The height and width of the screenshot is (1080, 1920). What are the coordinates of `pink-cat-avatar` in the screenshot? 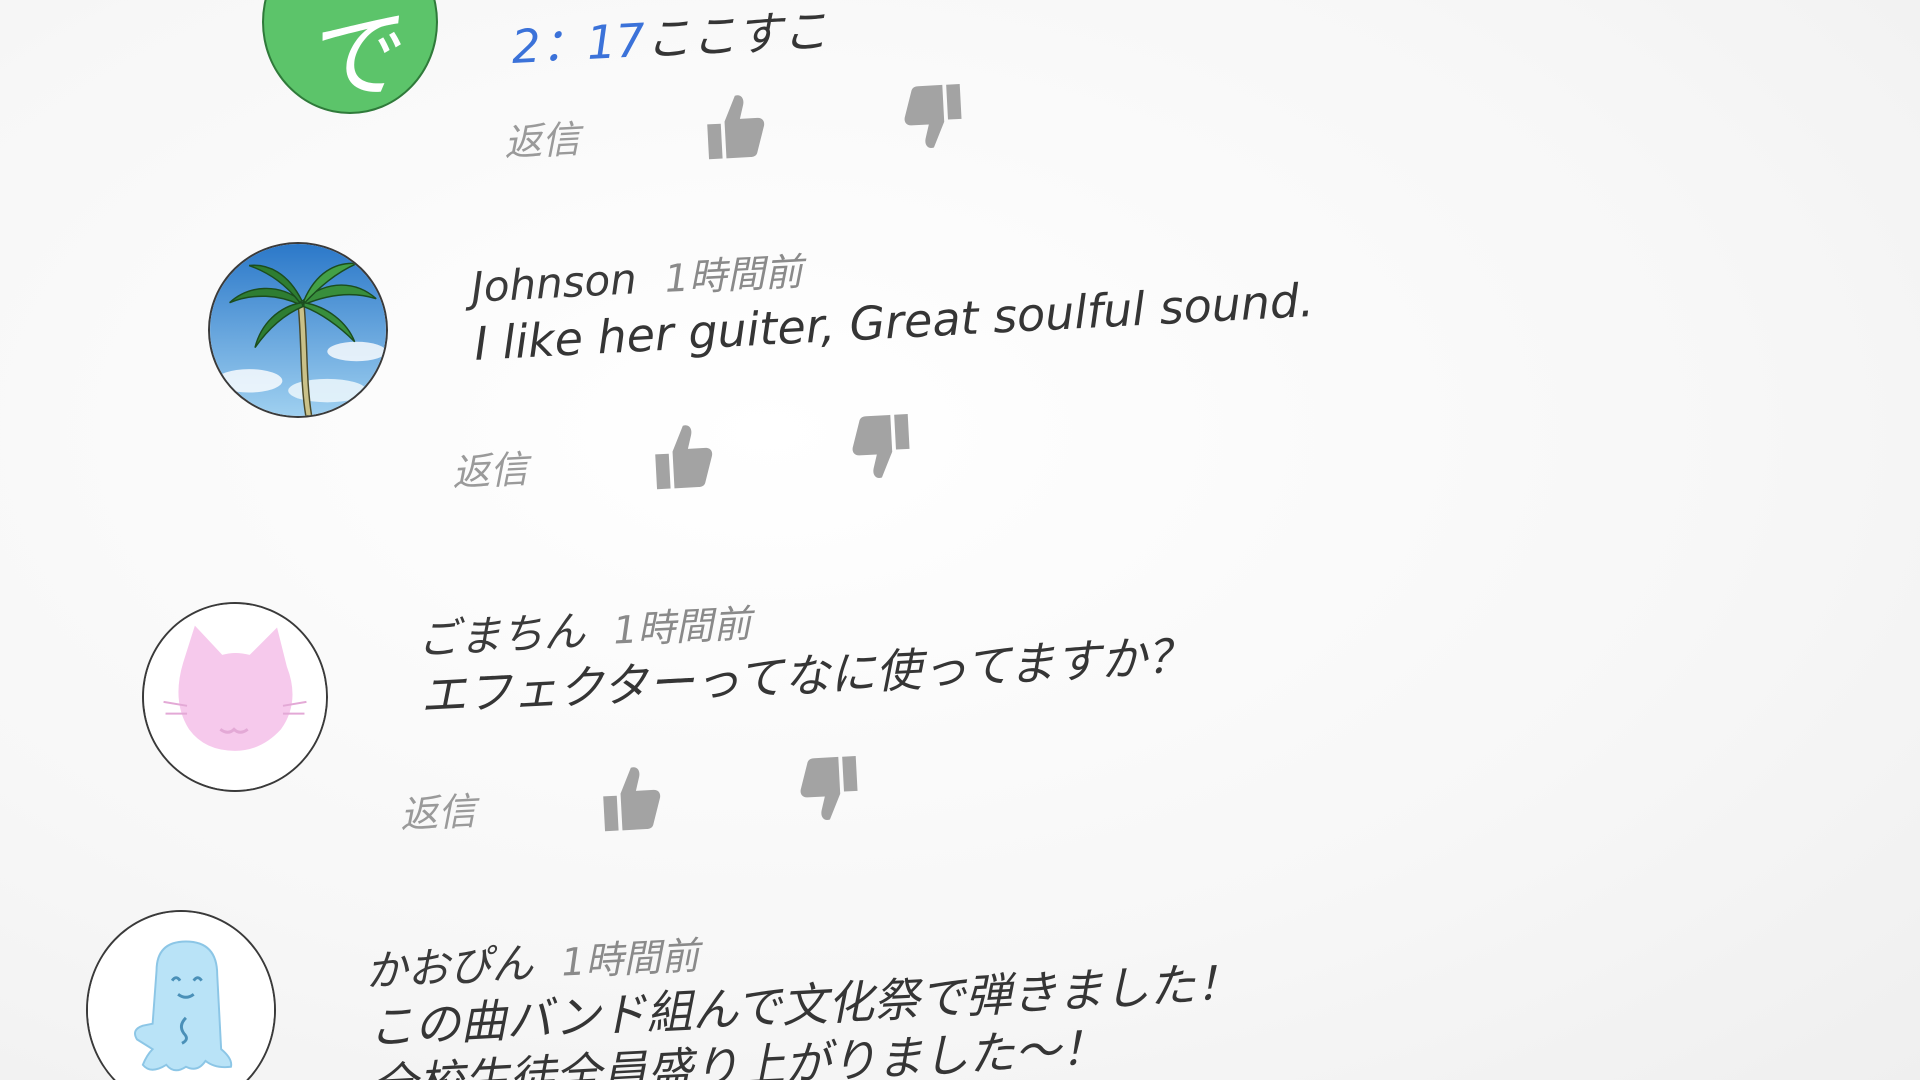 It's located at (235, 697).